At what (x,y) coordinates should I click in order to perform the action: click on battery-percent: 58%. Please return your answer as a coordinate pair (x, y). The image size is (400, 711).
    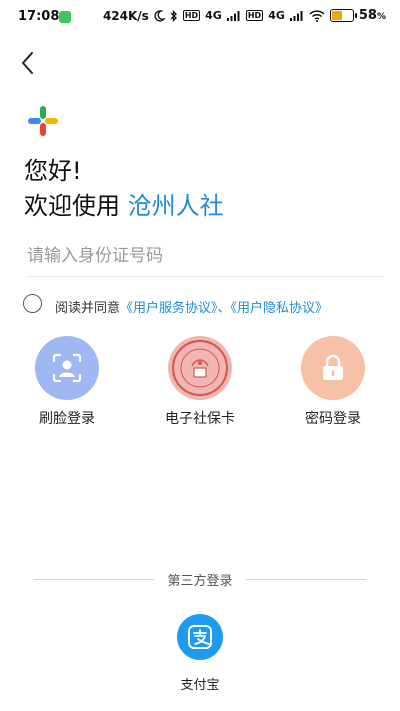
    Looking at the image, I should click on (372, 15).